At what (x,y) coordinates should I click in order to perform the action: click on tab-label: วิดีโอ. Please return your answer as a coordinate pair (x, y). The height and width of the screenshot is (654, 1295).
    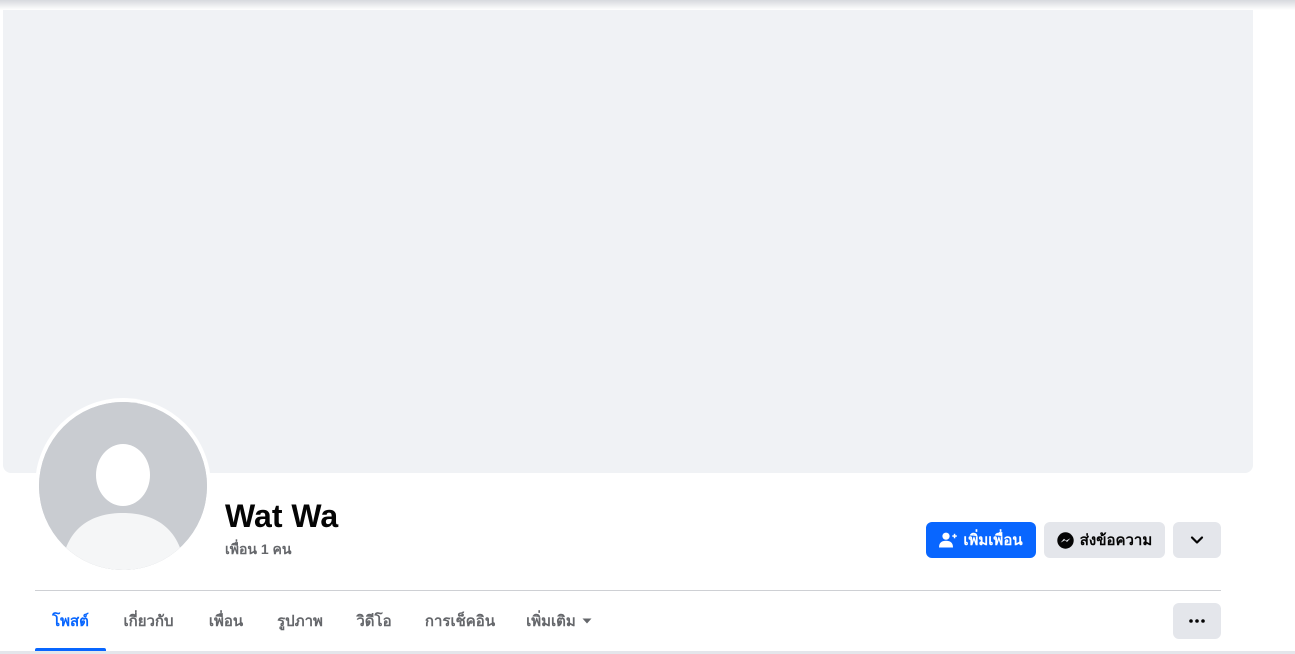
    Looking at the image, I should click on (374, 621).